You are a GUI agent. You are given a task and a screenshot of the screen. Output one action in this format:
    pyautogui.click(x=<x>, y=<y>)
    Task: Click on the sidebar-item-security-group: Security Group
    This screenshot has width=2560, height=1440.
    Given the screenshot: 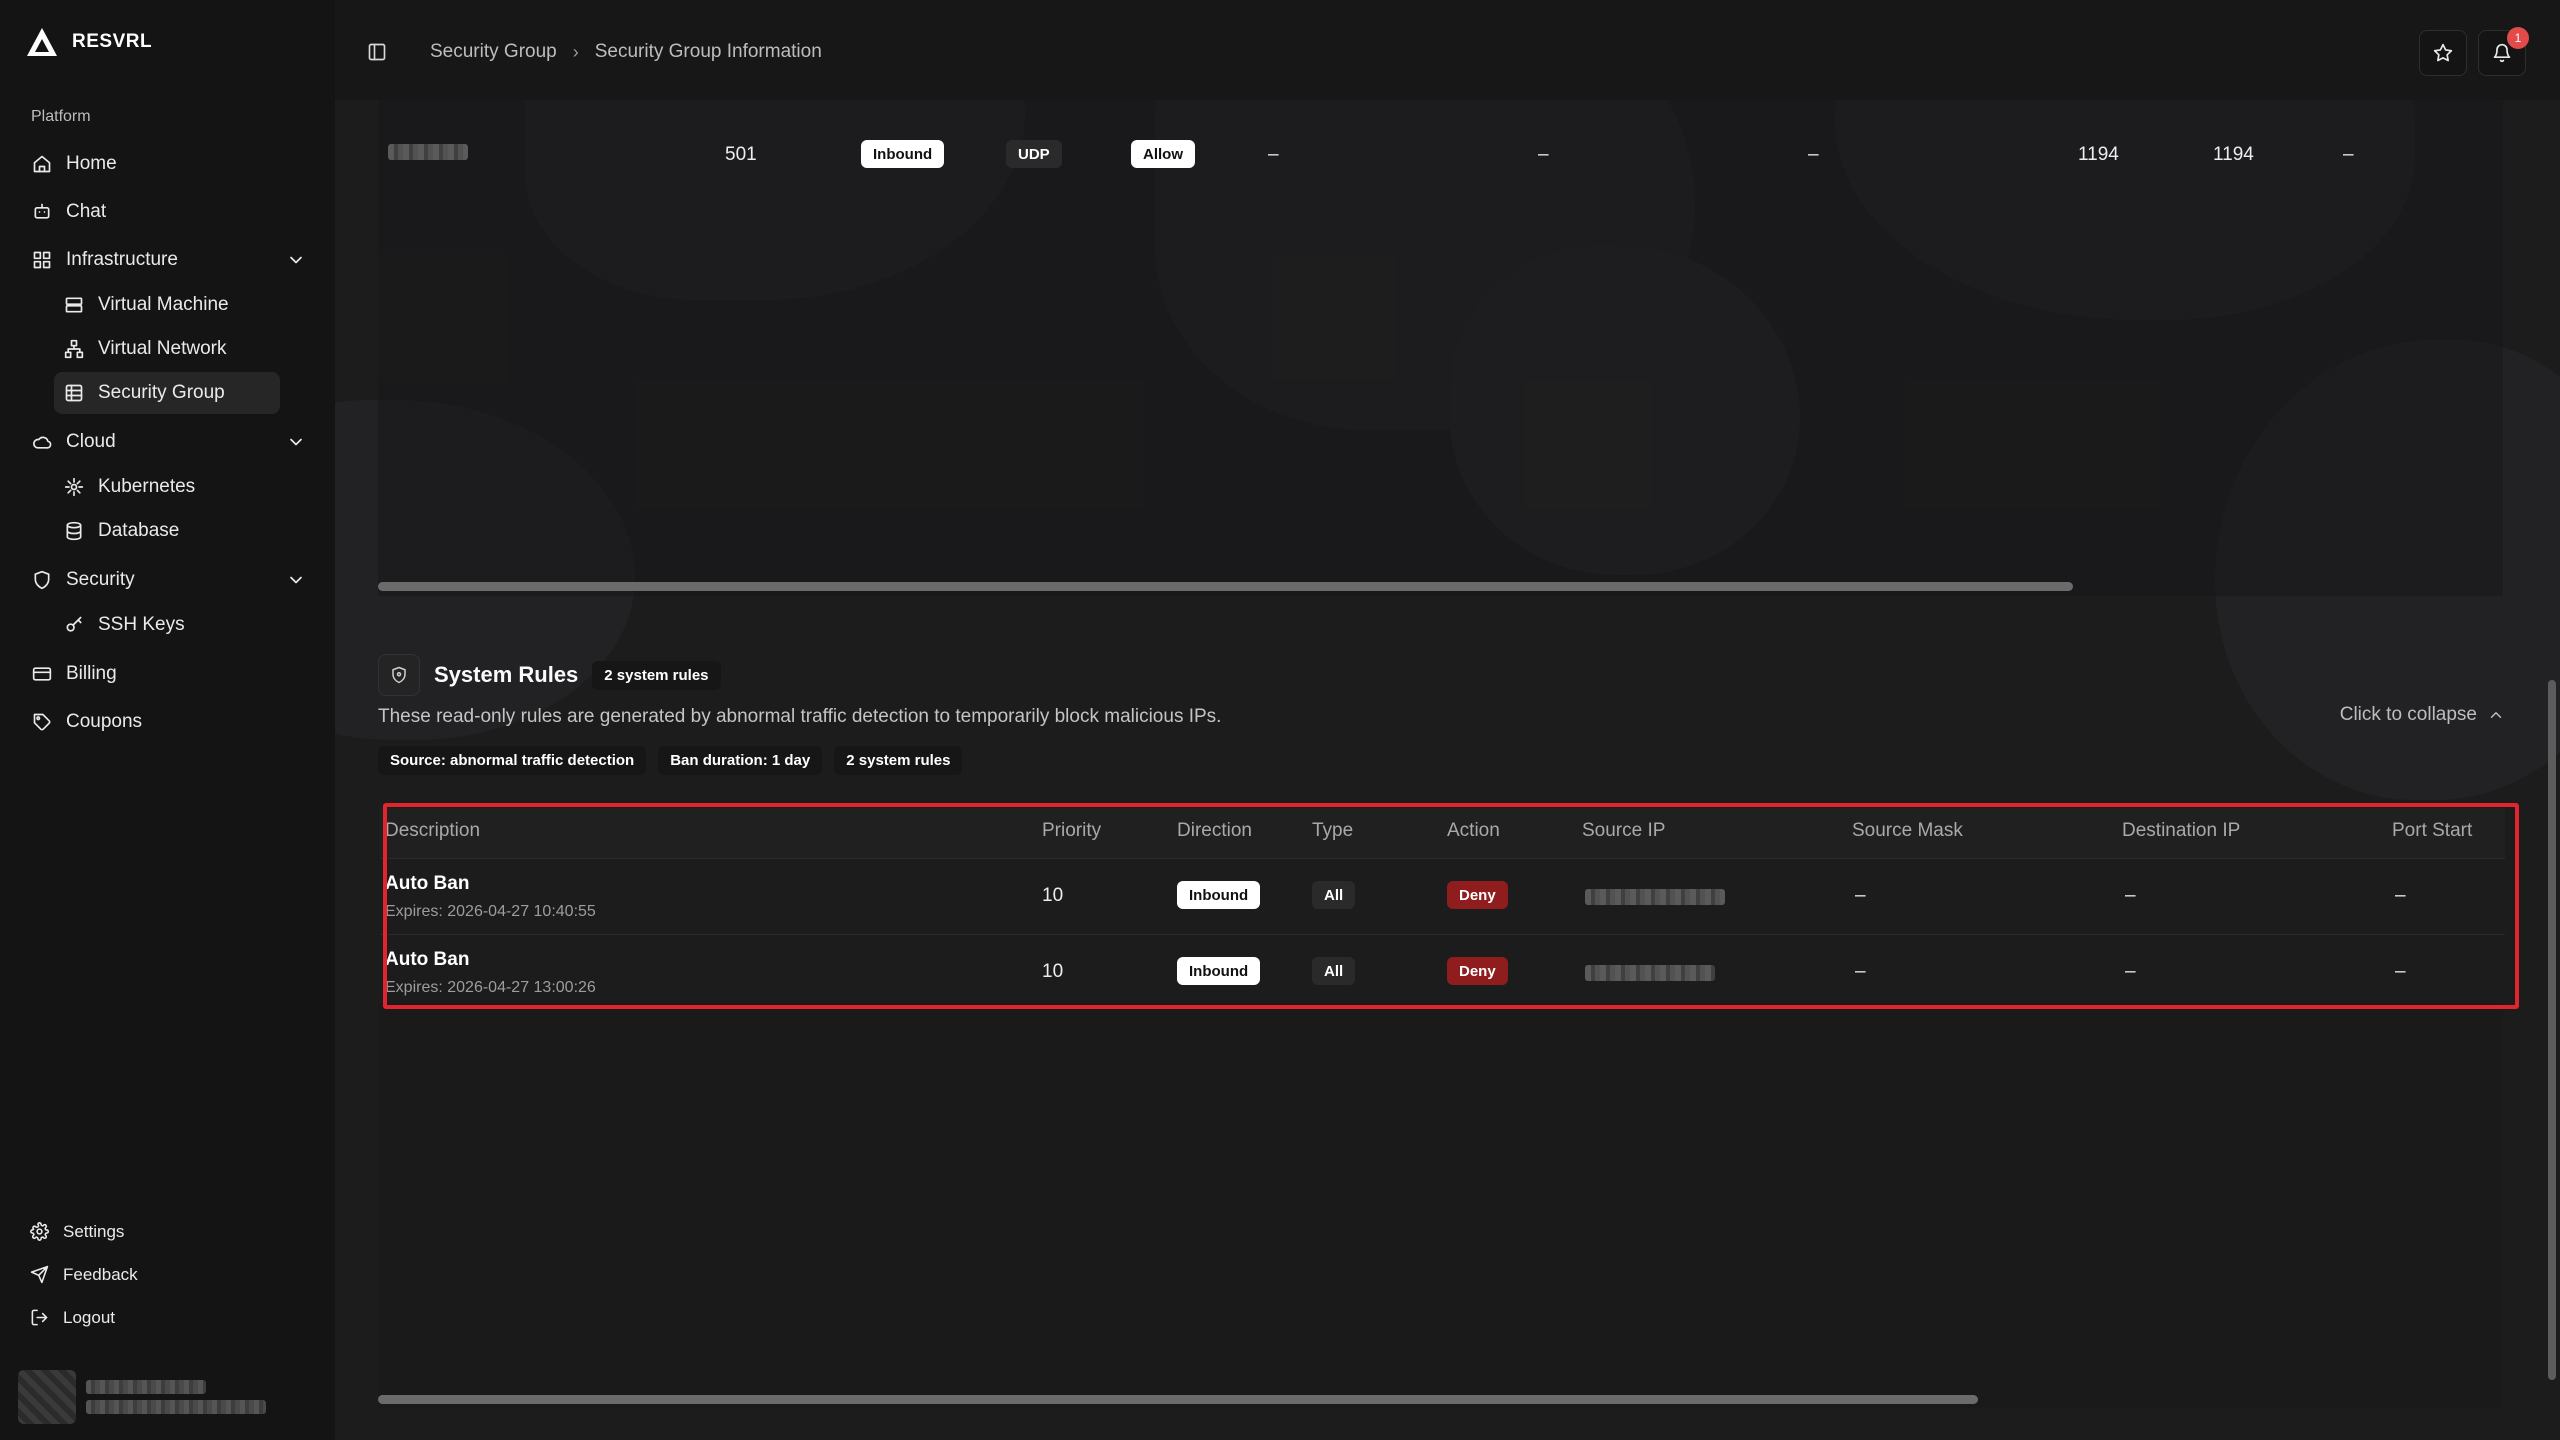 What is the action you would take?
    pyautogui.click(x=167, y=393)
    